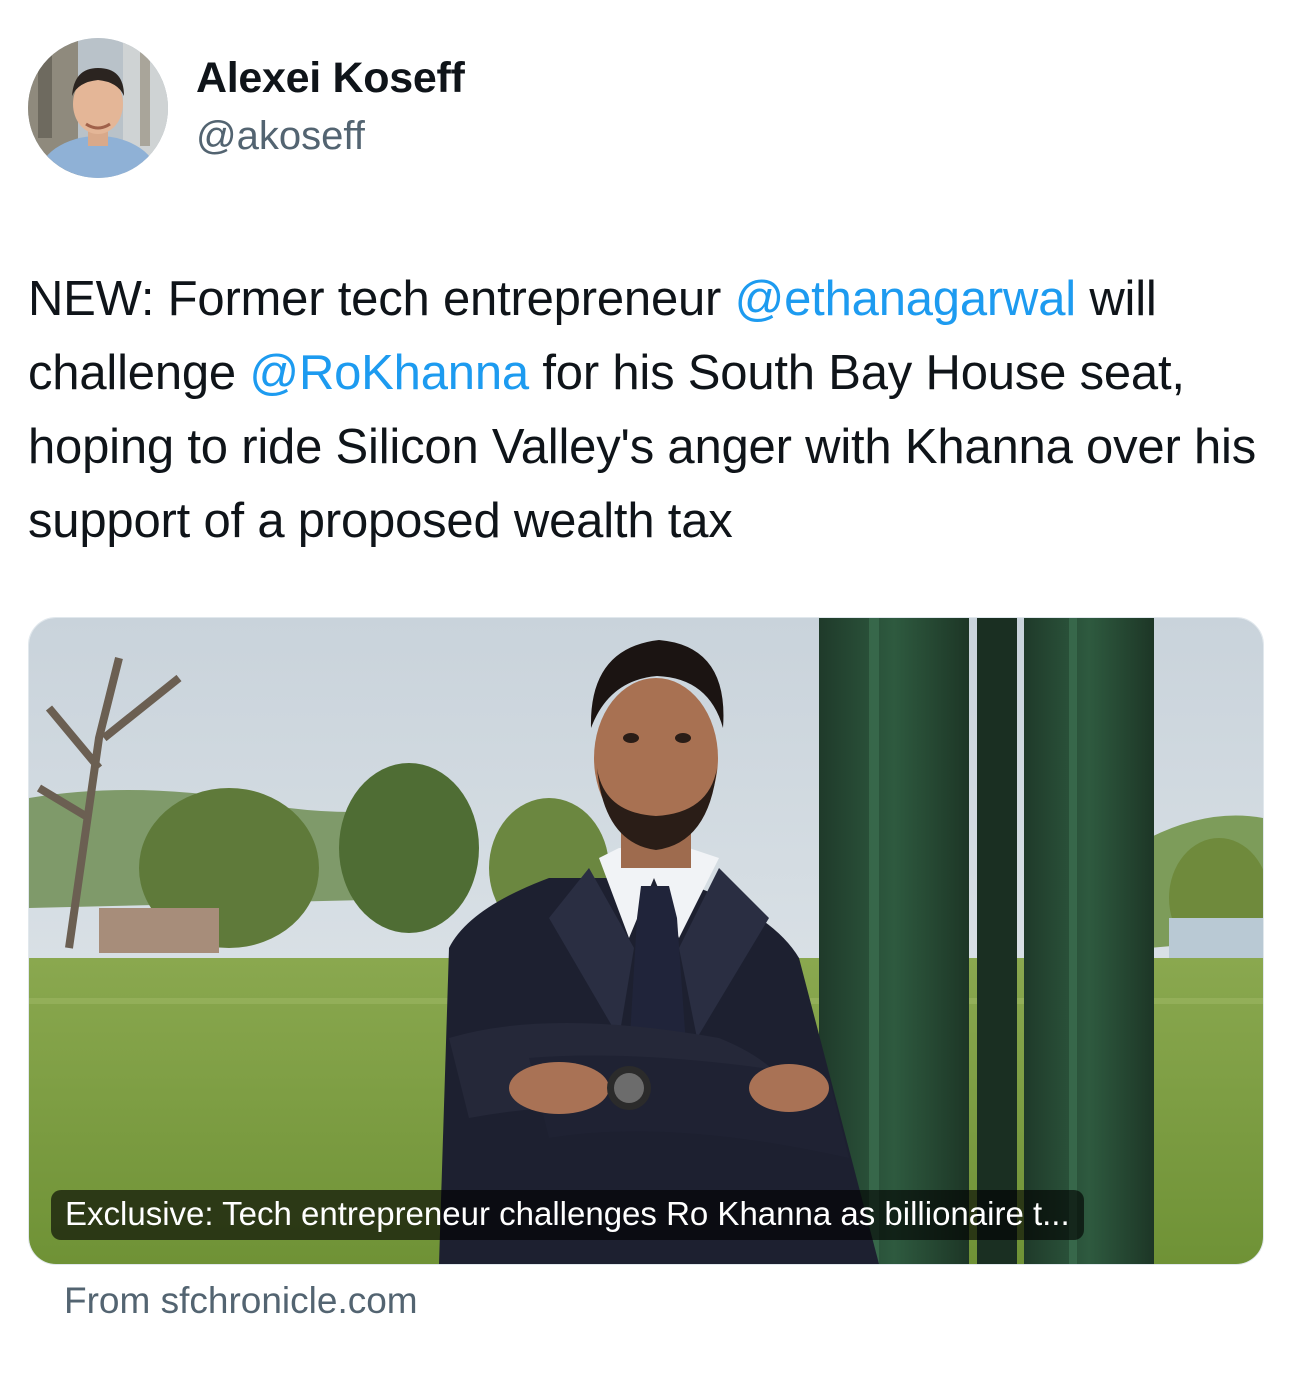  I want to click on card-source-link: From sfchronicle.com, so click(241, 1301).